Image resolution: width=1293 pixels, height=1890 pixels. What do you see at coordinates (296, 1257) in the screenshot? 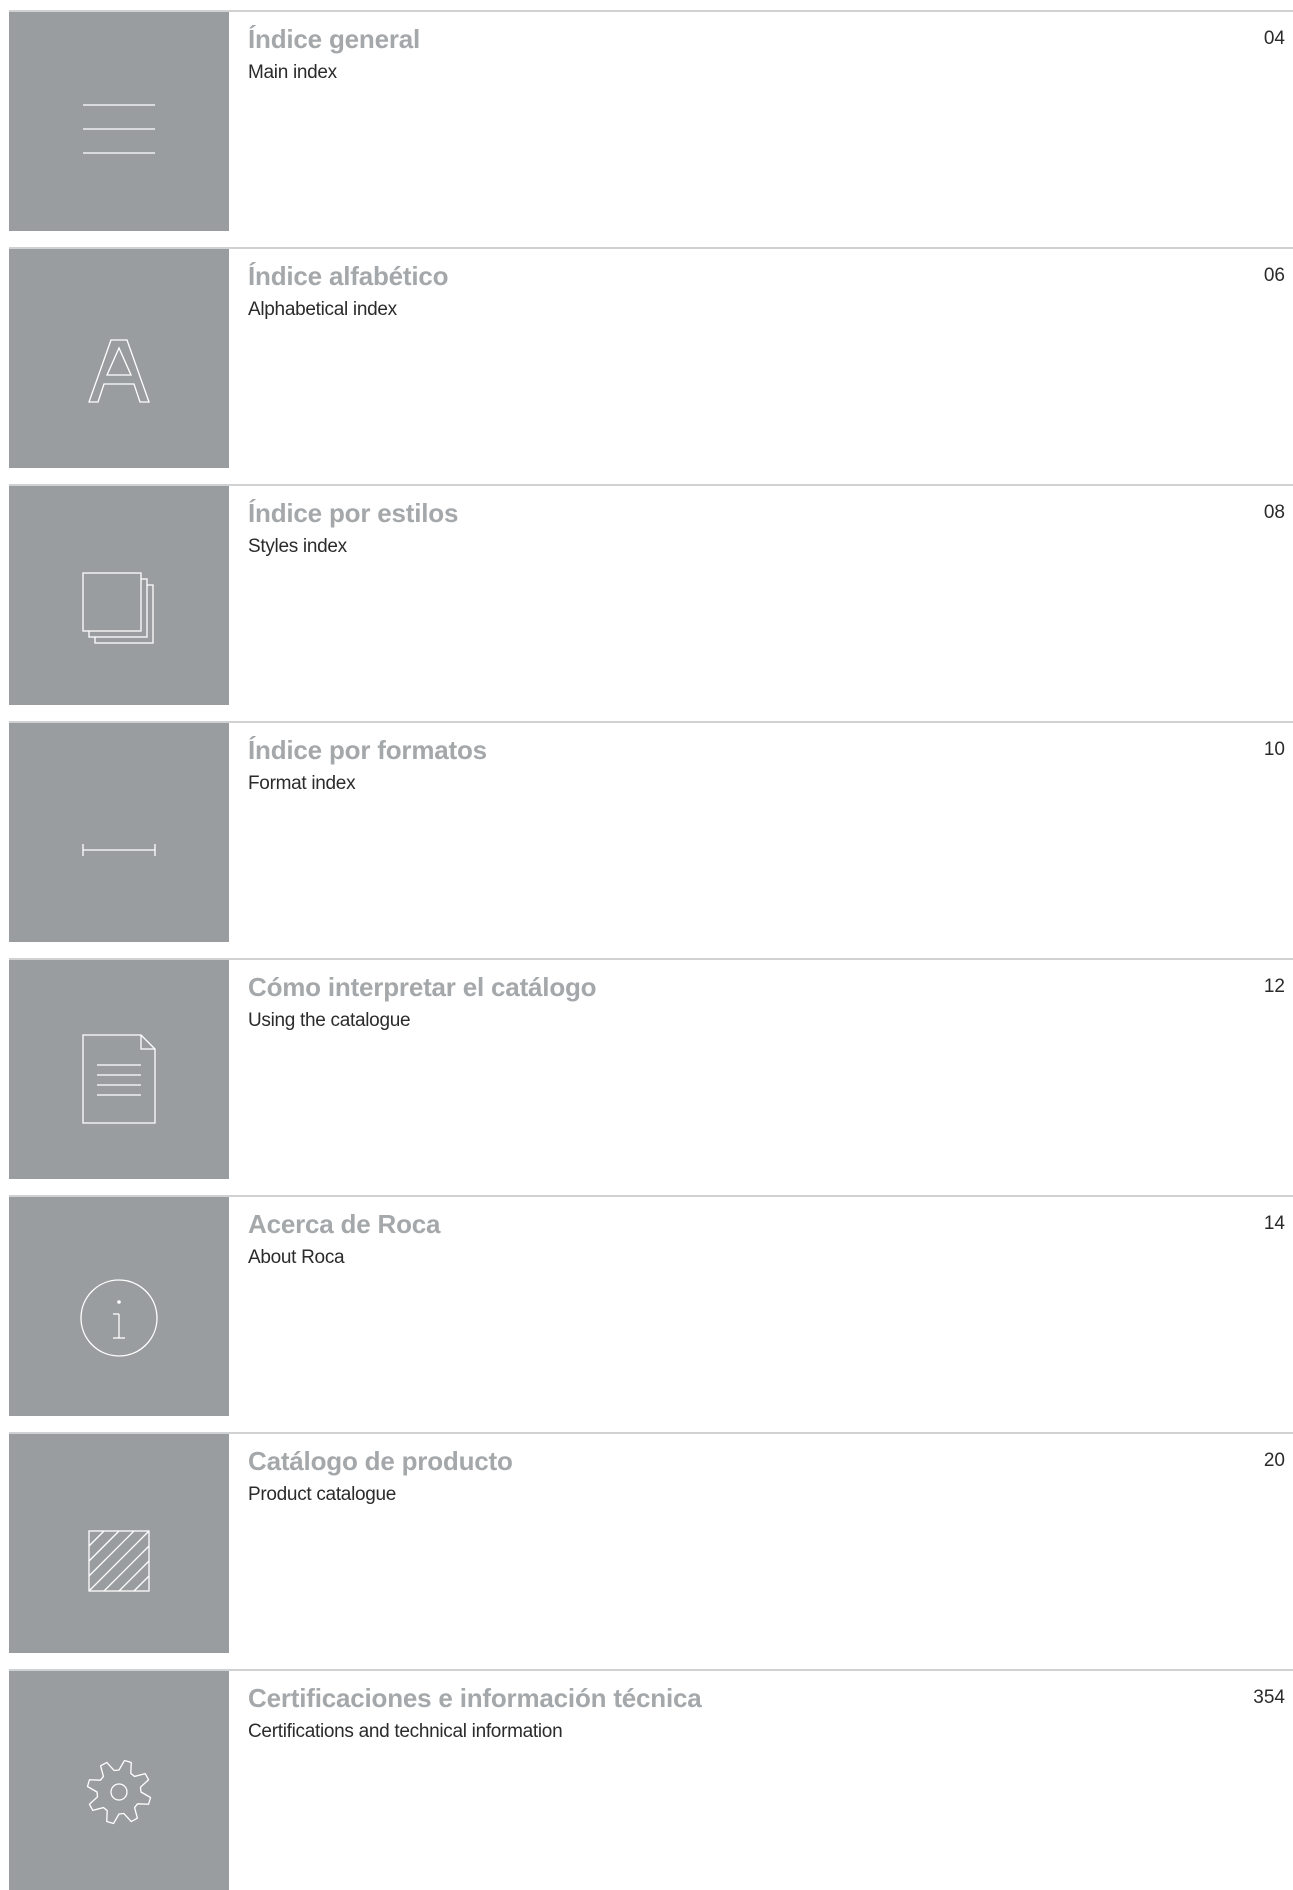
I see `entry-subtitle: About Roca` at bounding box center [296, 1257].